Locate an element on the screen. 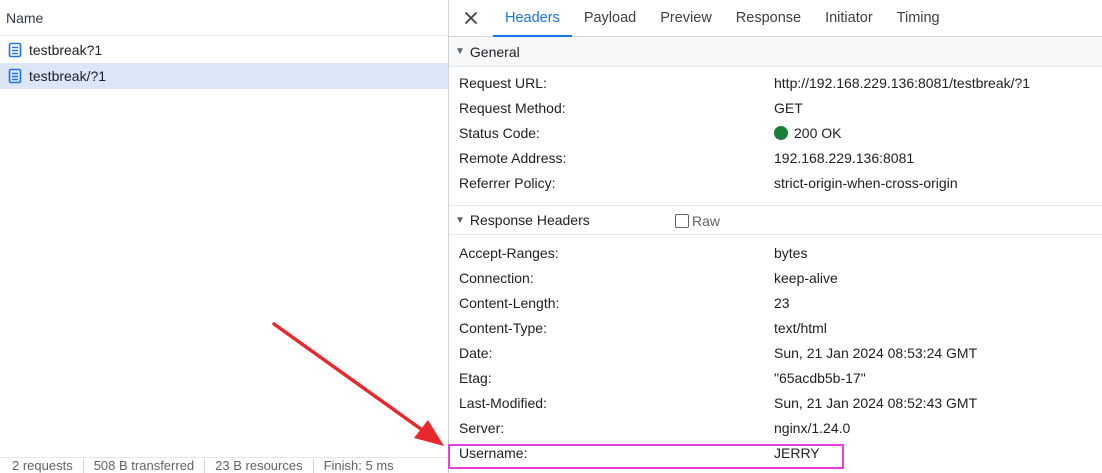 The image size is (1102, 473). request-list: testbreak?1 testbreak/?1 is located at coordinates (224, 62).